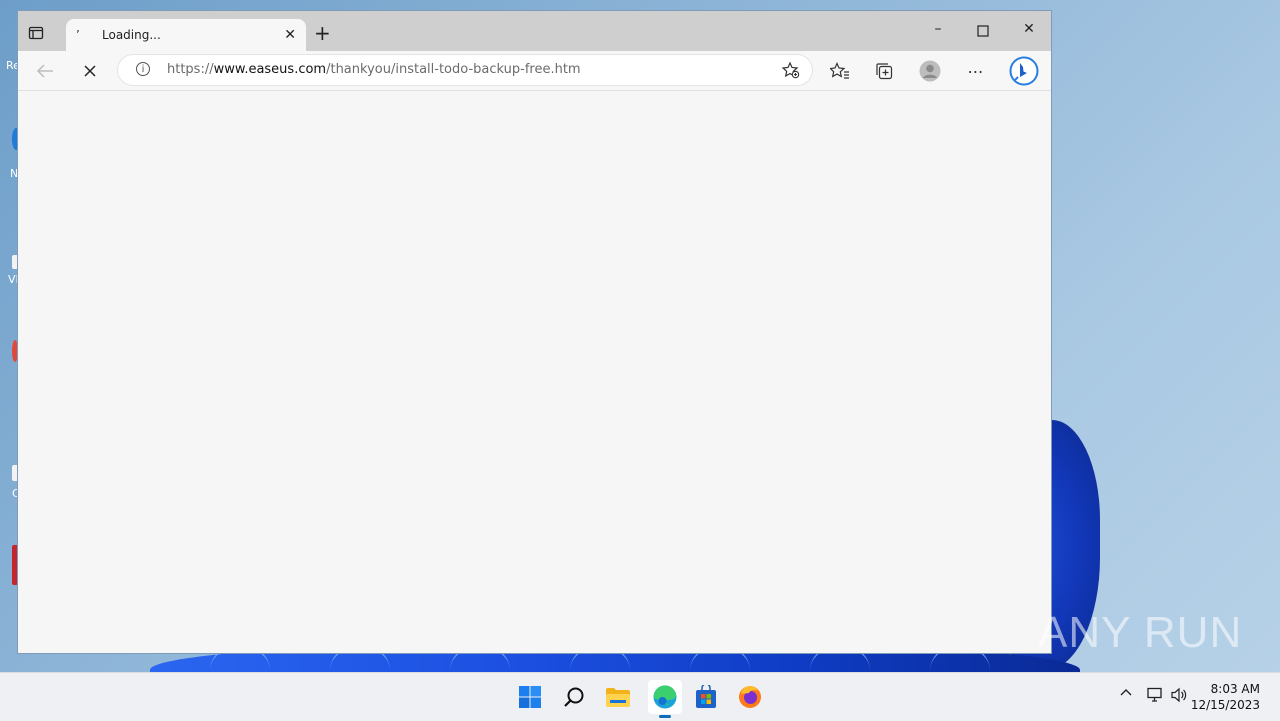 Image resolution: width=1280 pixels, height=721 pixels. Describe the element at coordinates (530, 697) in the screenshot. I see `start-icon` at that location.